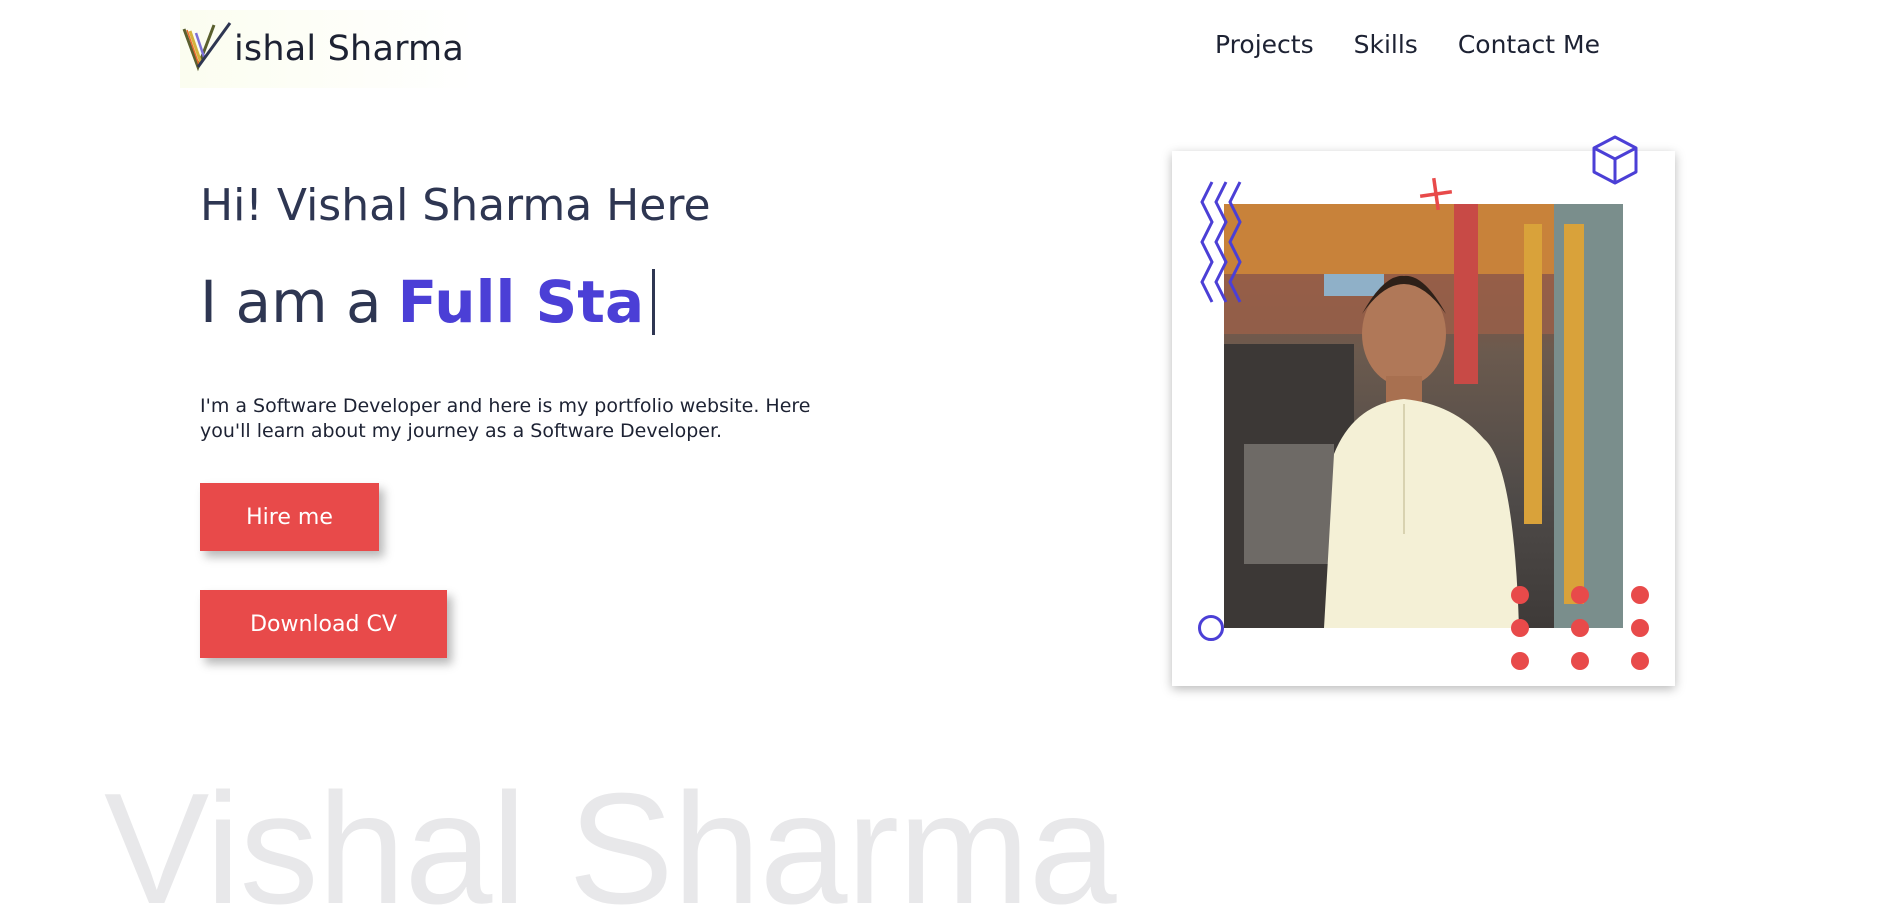 The height and width of the screenshot is (908, 1884). What do you see at coordinates (291, 302) in the screenshot?
I see `typing-prefix: I am a` at bounding box center [291, 302].